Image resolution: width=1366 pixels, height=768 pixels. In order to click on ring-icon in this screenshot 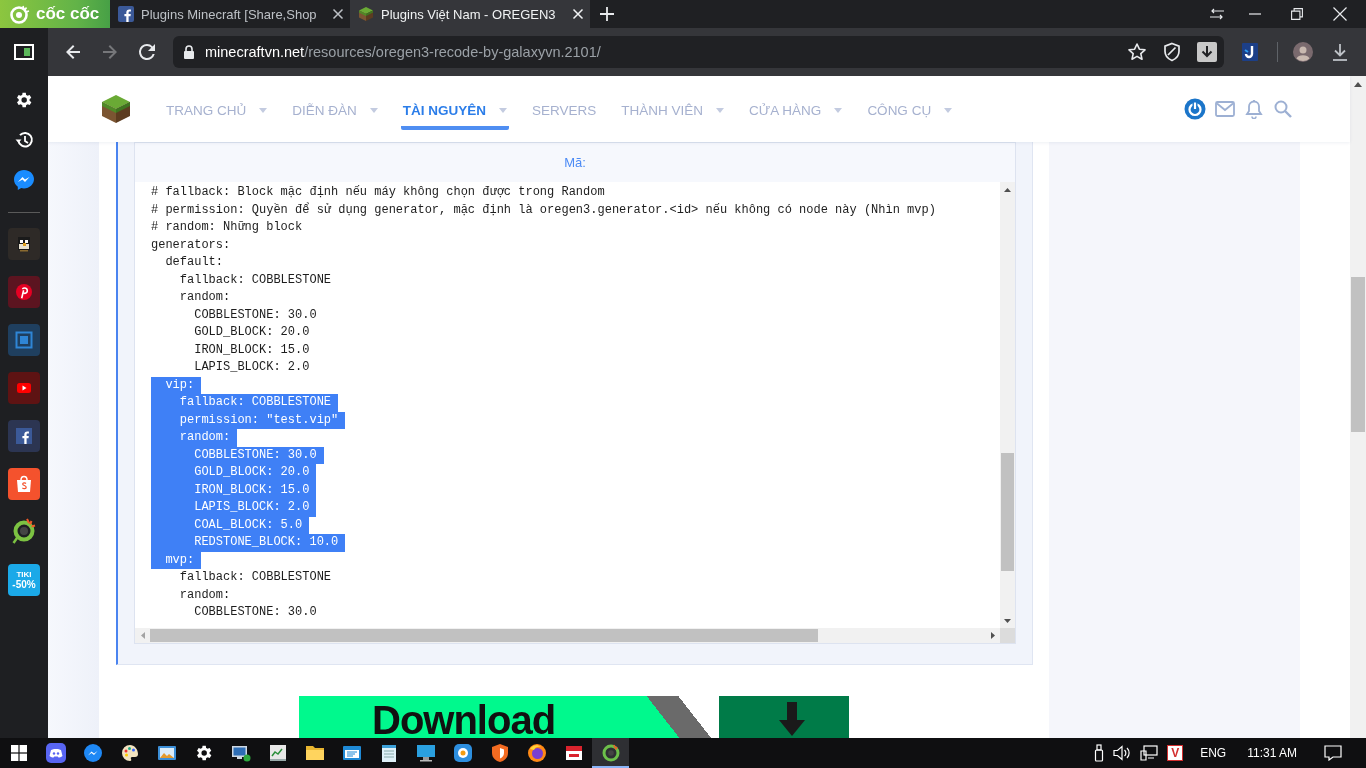, I will do `click(610, 753)`.